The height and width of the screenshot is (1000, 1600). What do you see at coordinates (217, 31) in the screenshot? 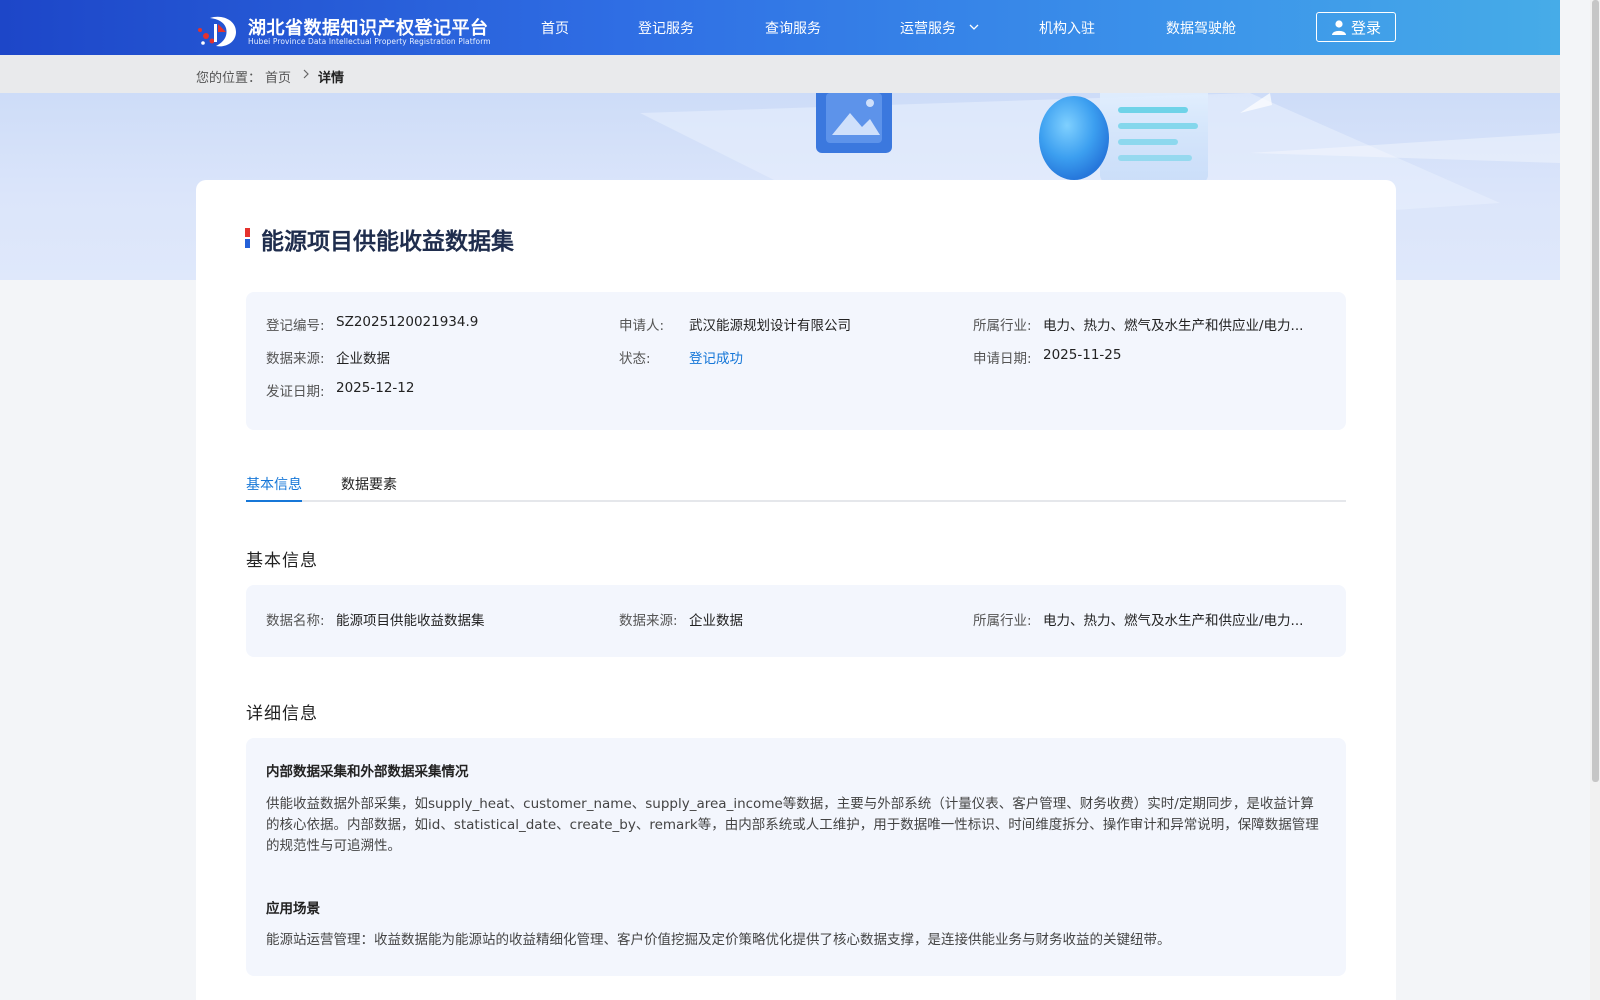
I see `logo-mark-icon` at bounding box center [217, 31].